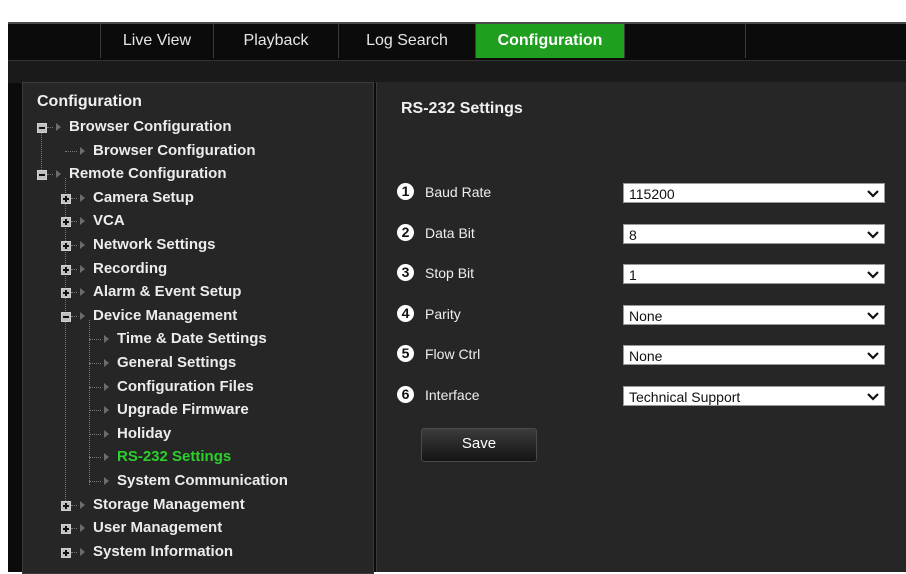 The image size is (906, 574). What do you see at coordinates (633, 275) in the screenshot?
I see `dropdown-value: 1` at bounding box center [633, 275].